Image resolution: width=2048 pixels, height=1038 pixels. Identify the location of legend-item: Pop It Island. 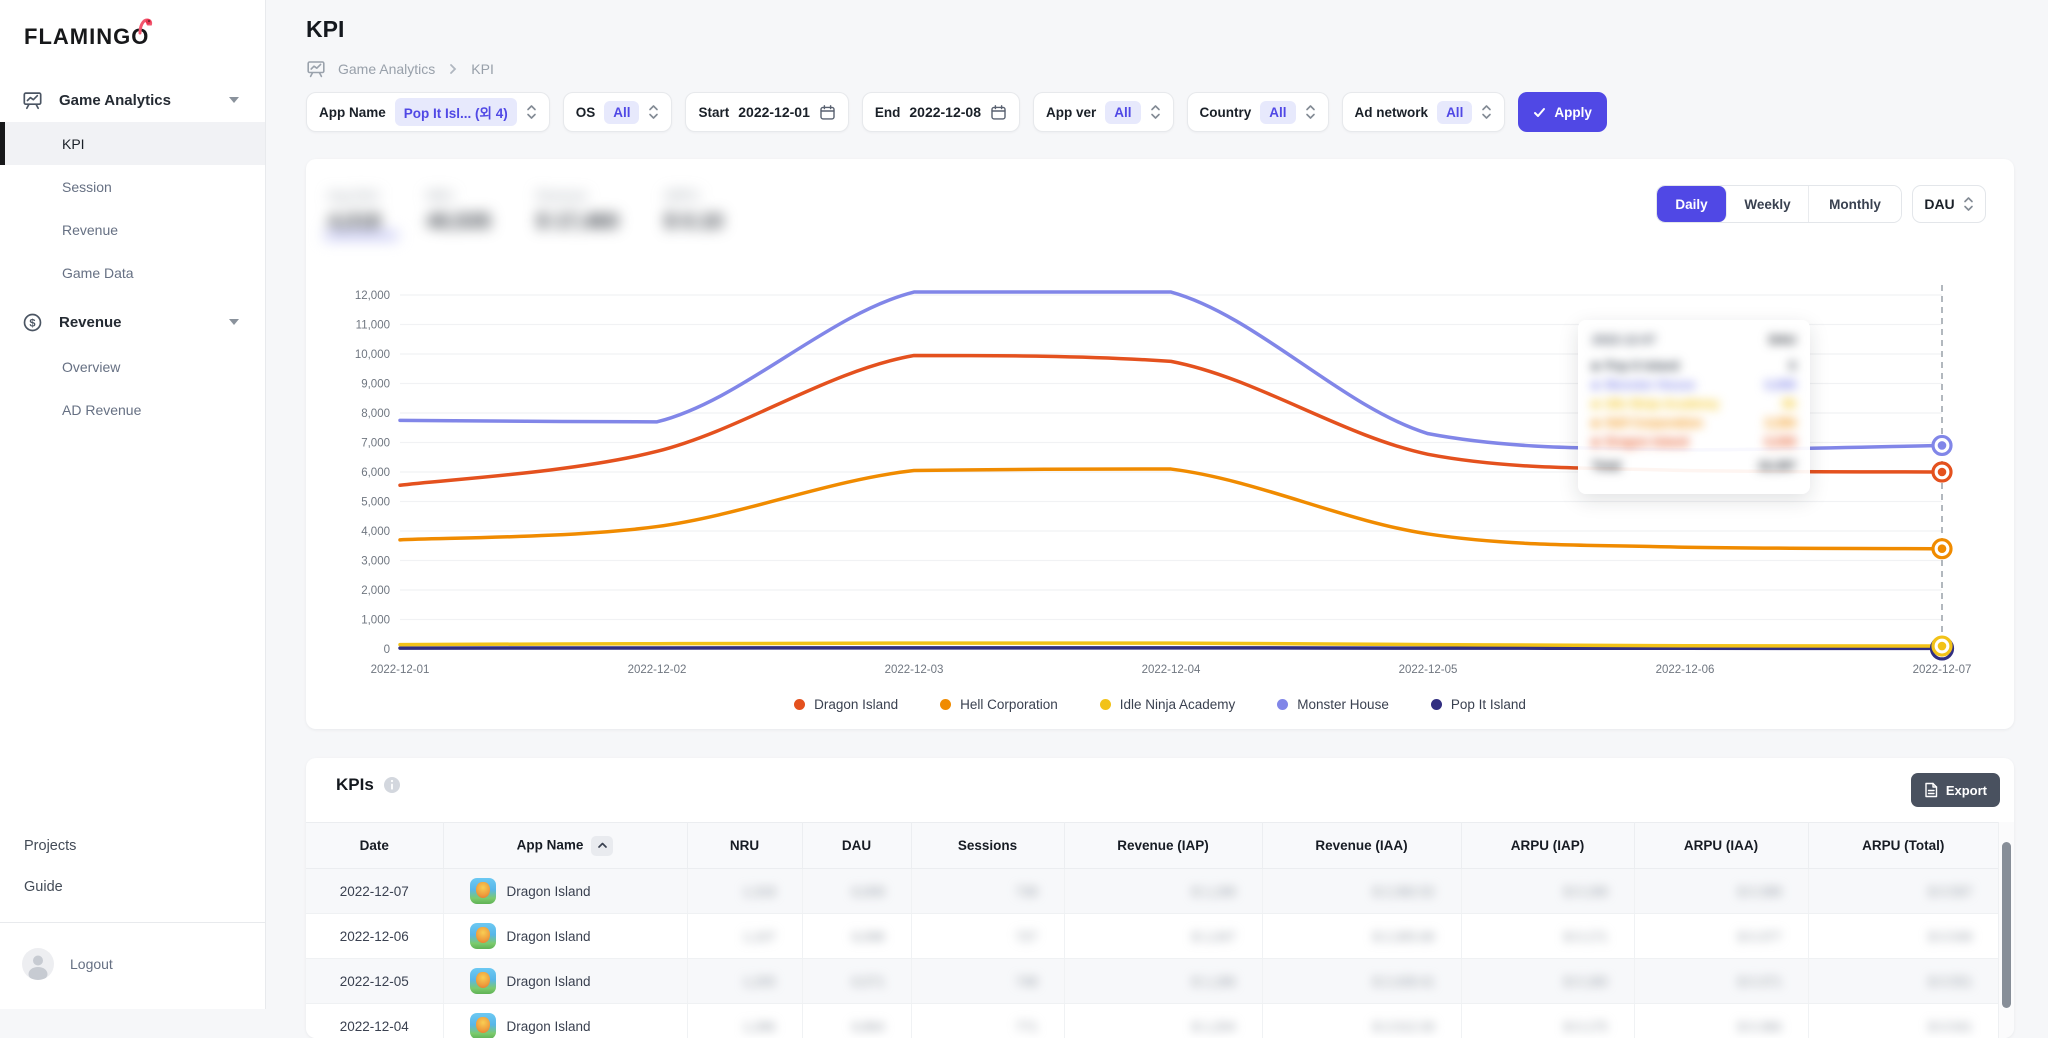
(1478, 704).